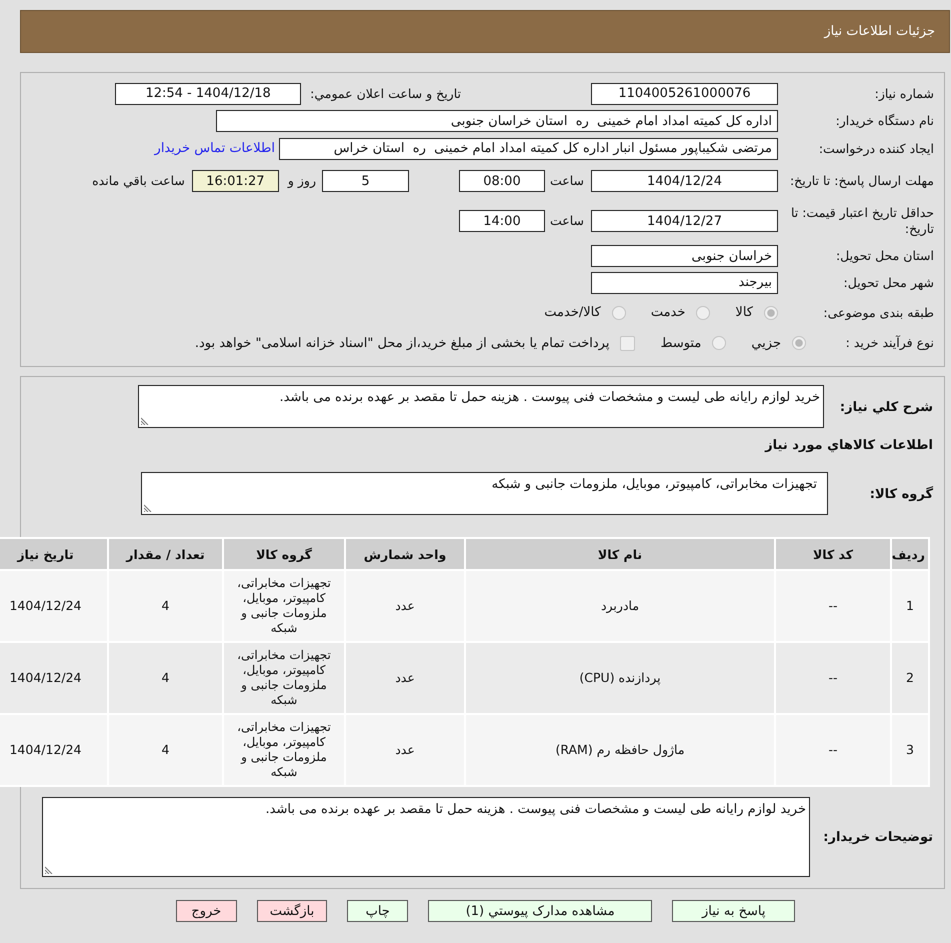 The height and width of the screenshot is (943, 951). I want to click on item-name-cell: پردازنده (CPU), so click(620, 678).